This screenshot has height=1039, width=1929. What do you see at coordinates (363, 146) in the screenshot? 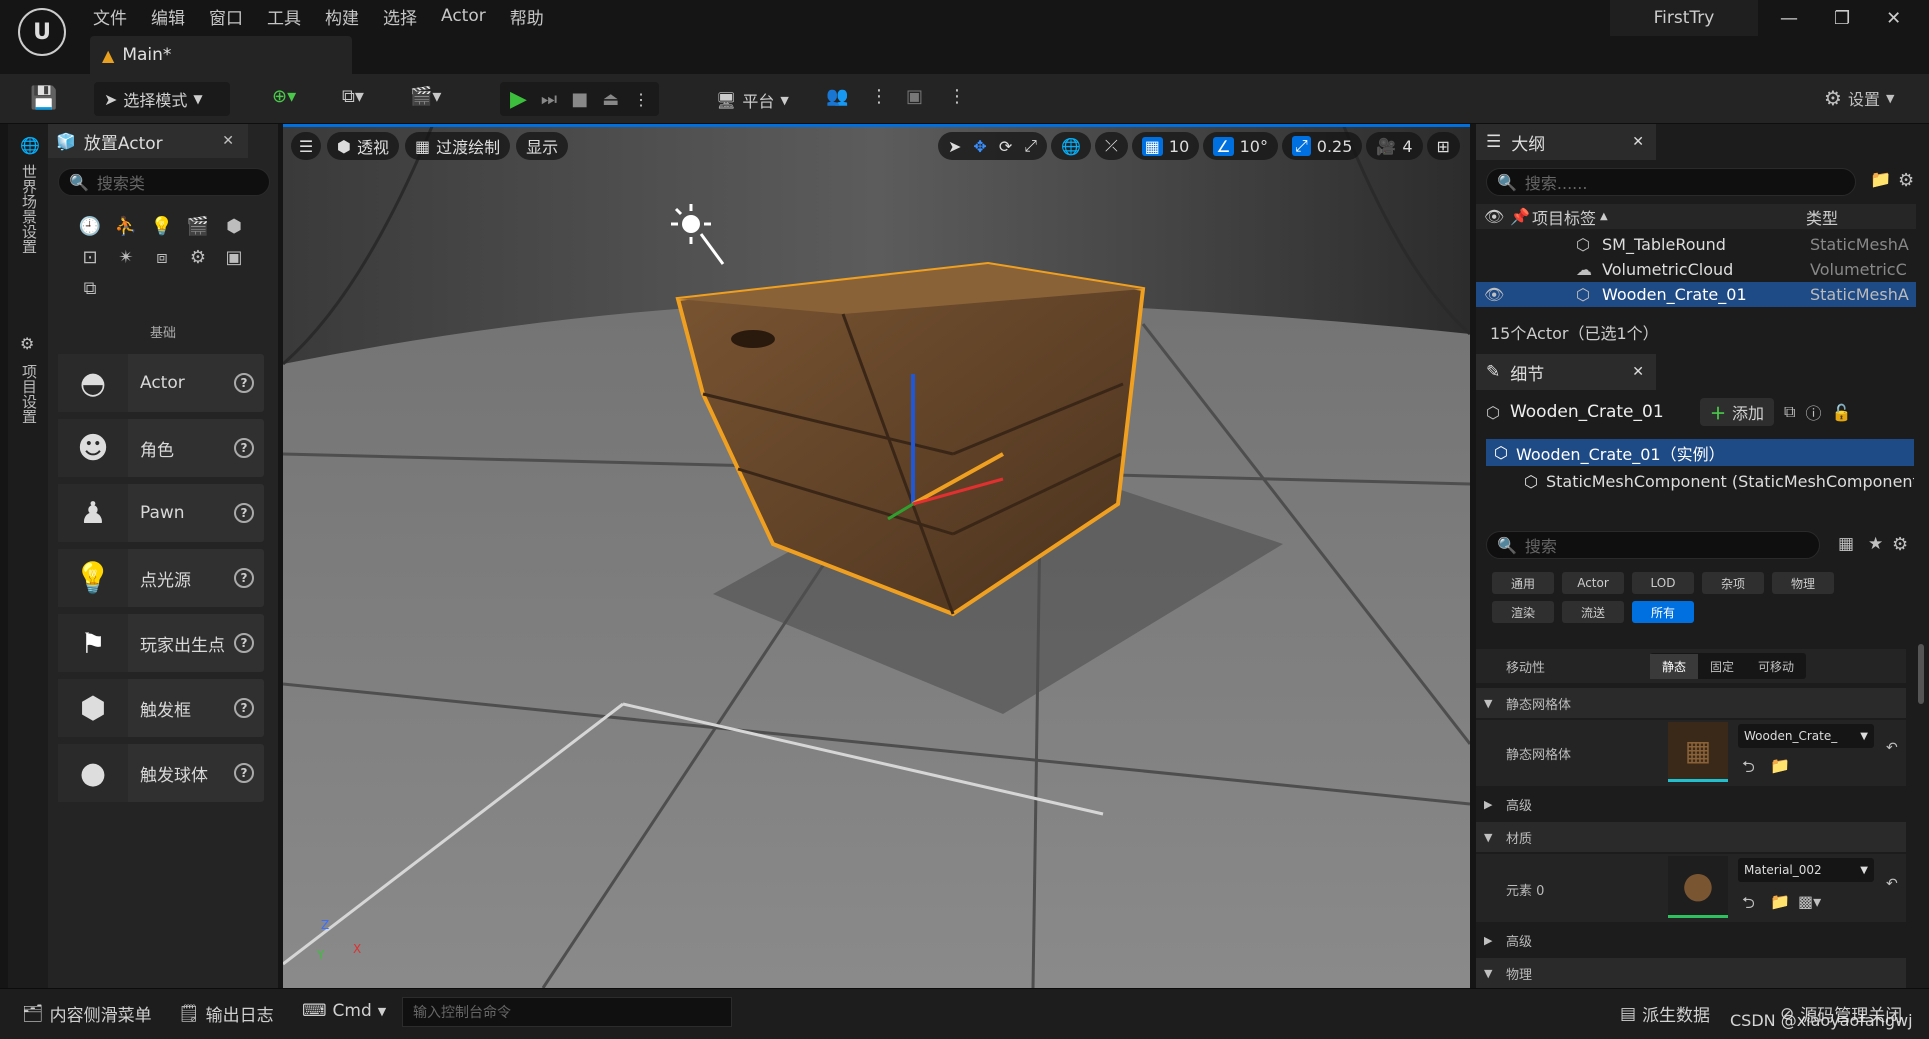
I see `perspective-button: ⬢ 透视` at bounding box center [363, 146].